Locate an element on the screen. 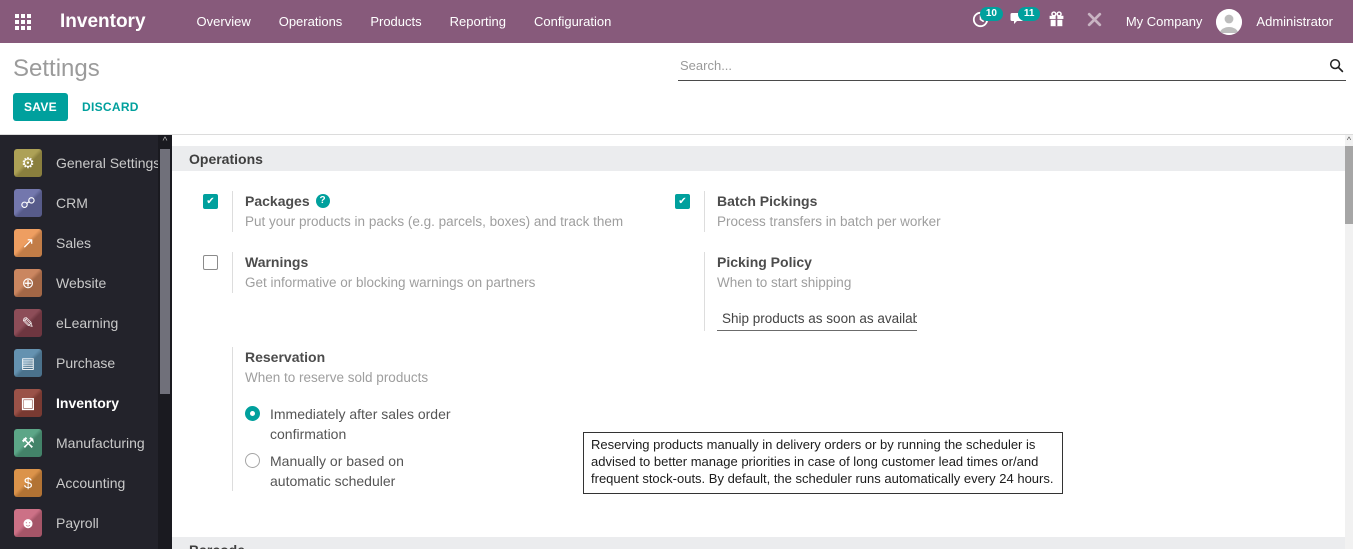 The height and width of the screenshot is (549, 1353). app-title: Inventory is located at coordinates (103, 21).